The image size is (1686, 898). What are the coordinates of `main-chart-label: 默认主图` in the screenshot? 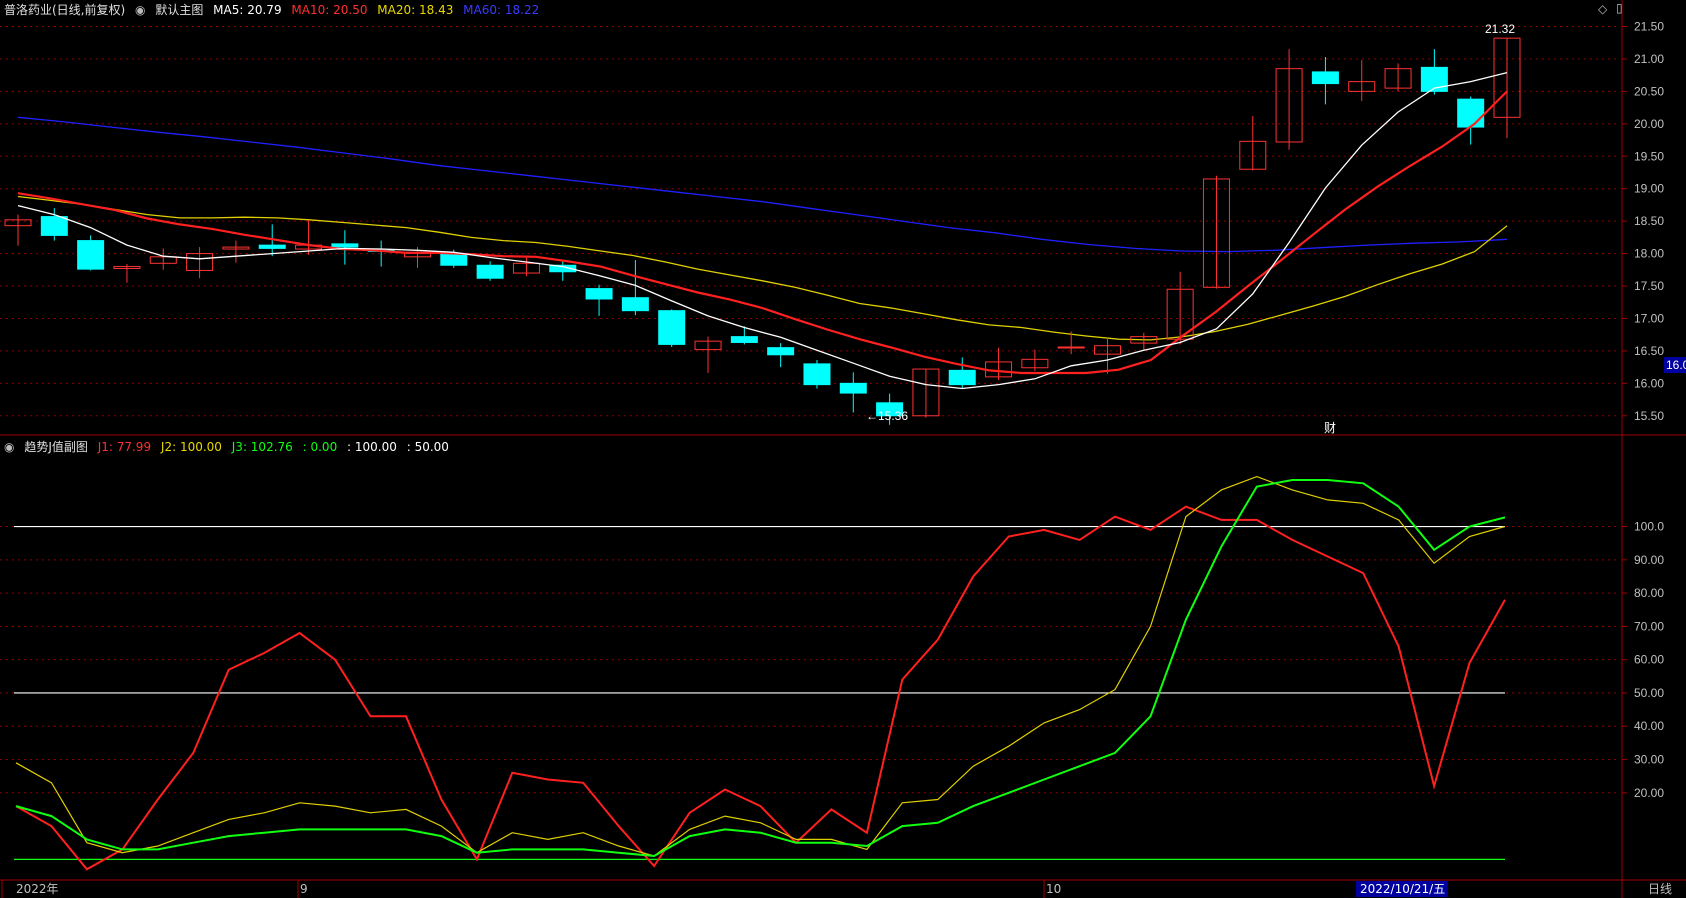 It's located at (179, 10).